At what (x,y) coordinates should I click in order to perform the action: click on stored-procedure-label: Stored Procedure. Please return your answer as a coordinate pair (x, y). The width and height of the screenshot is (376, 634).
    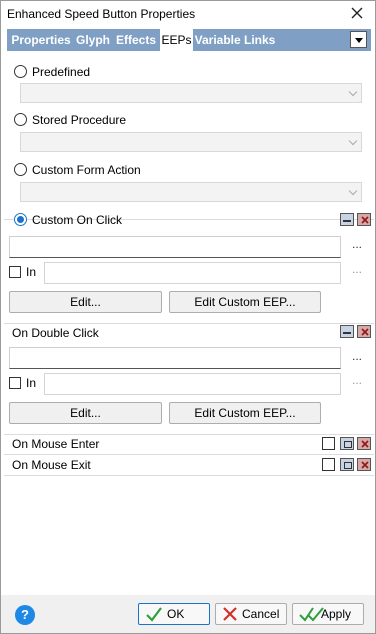
    Looking at the image, I should click on (79, 120).